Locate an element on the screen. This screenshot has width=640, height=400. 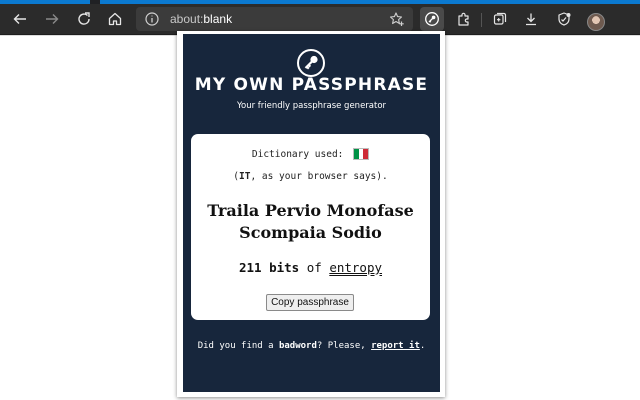
extensions-icon is located at coordinates (463, 19).